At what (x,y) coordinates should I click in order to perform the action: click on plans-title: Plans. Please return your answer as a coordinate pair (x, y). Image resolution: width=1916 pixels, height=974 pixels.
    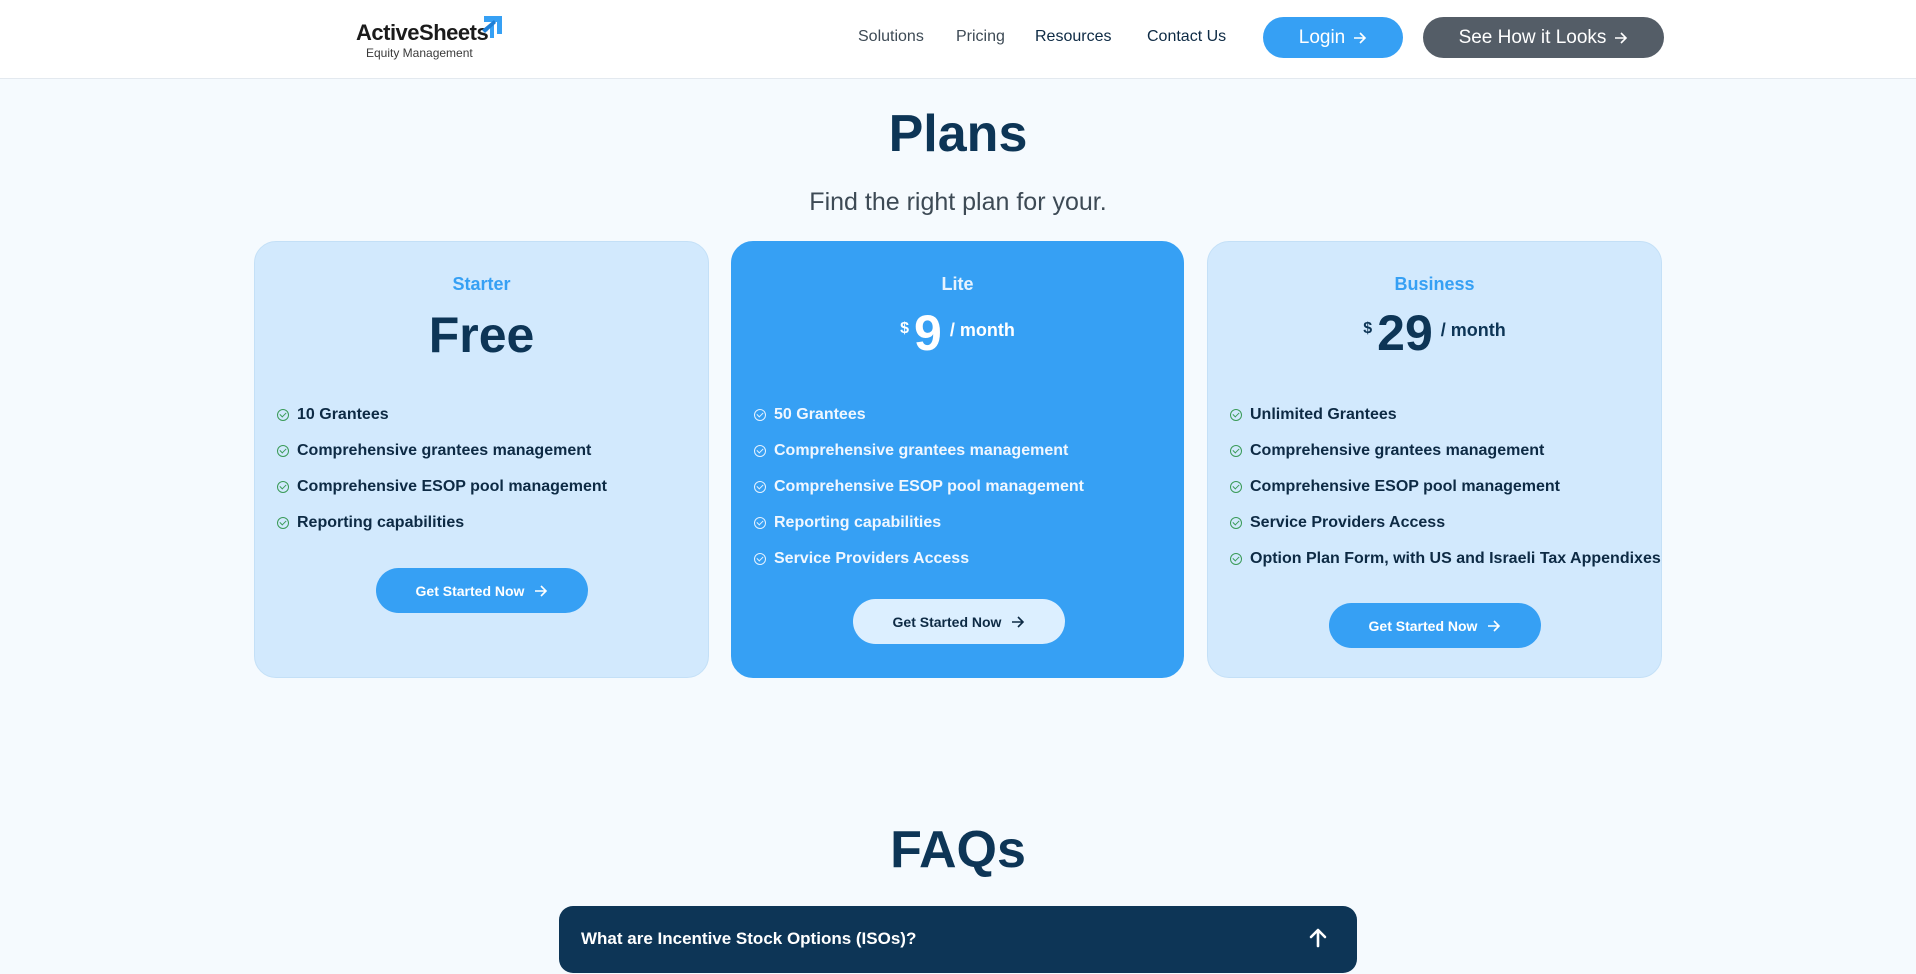
    Looking at the image, I should click on (958, 134).